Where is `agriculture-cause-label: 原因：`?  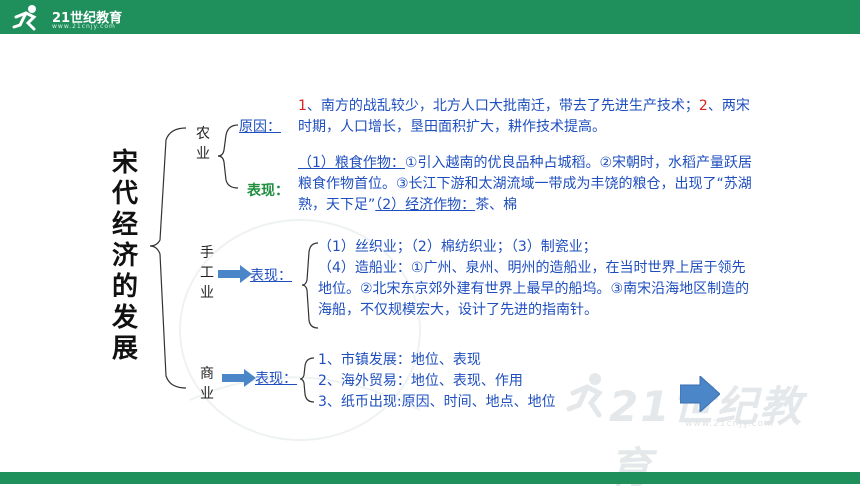 agriculture-cause-label: 原因： is located at coordinates (260, 127).